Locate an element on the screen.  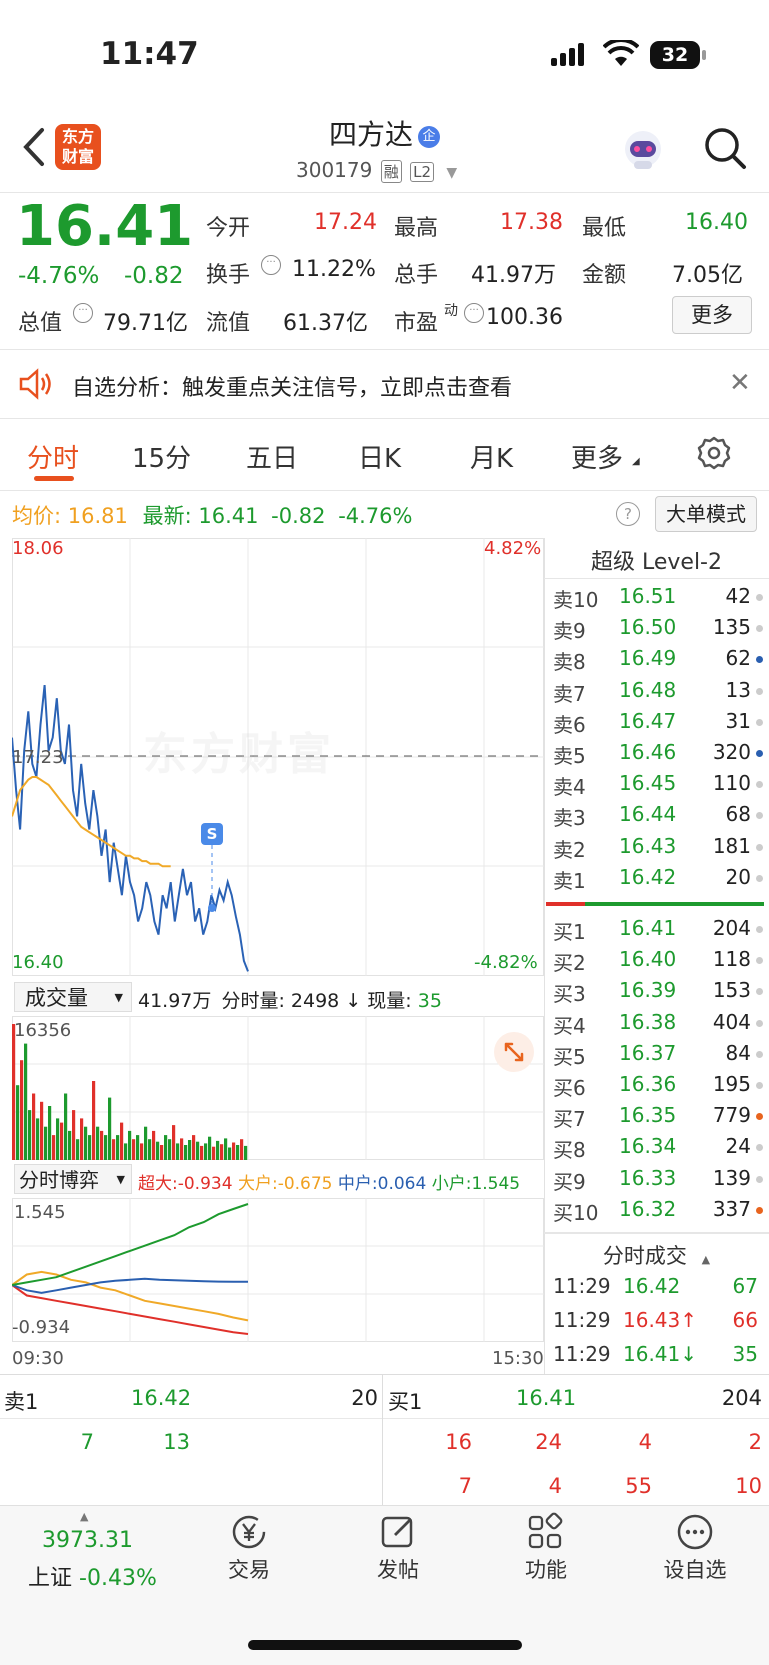
sell-volume: 110 is located at coordinates (731, 783).